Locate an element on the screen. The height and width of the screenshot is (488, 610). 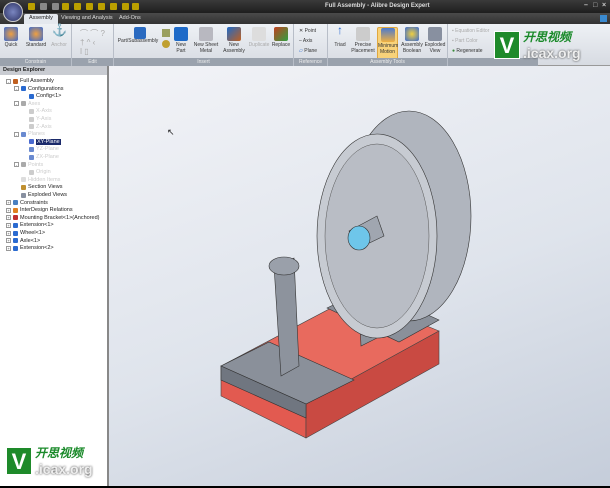
tree-node: + Extension<2> is located at coordinates (30, 248).